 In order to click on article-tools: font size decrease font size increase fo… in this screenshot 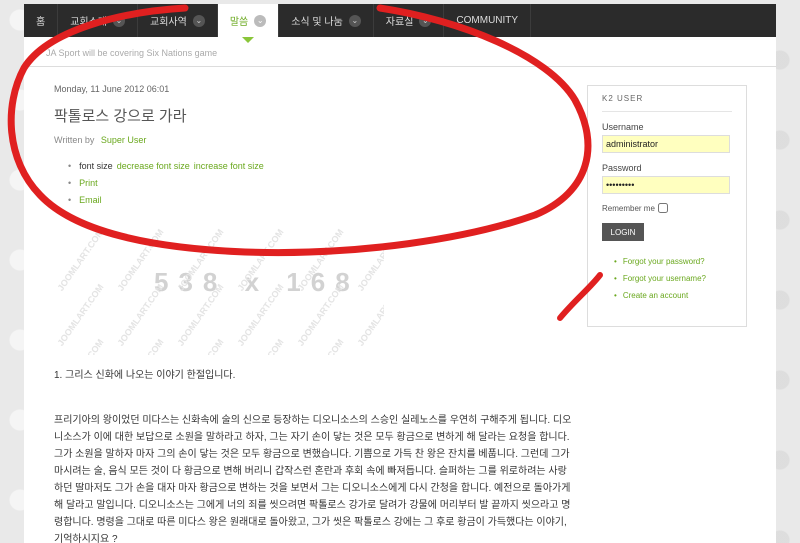, I will do `click(166, 182)`.